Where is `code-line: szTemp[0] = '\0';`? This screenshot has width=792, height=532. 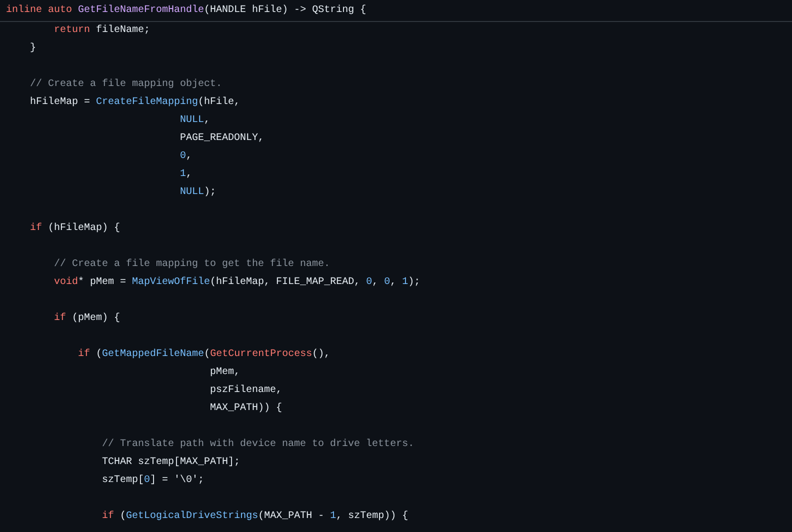
code-line: szTemp[0] = '\0'; is located at coordinates (153, 481).